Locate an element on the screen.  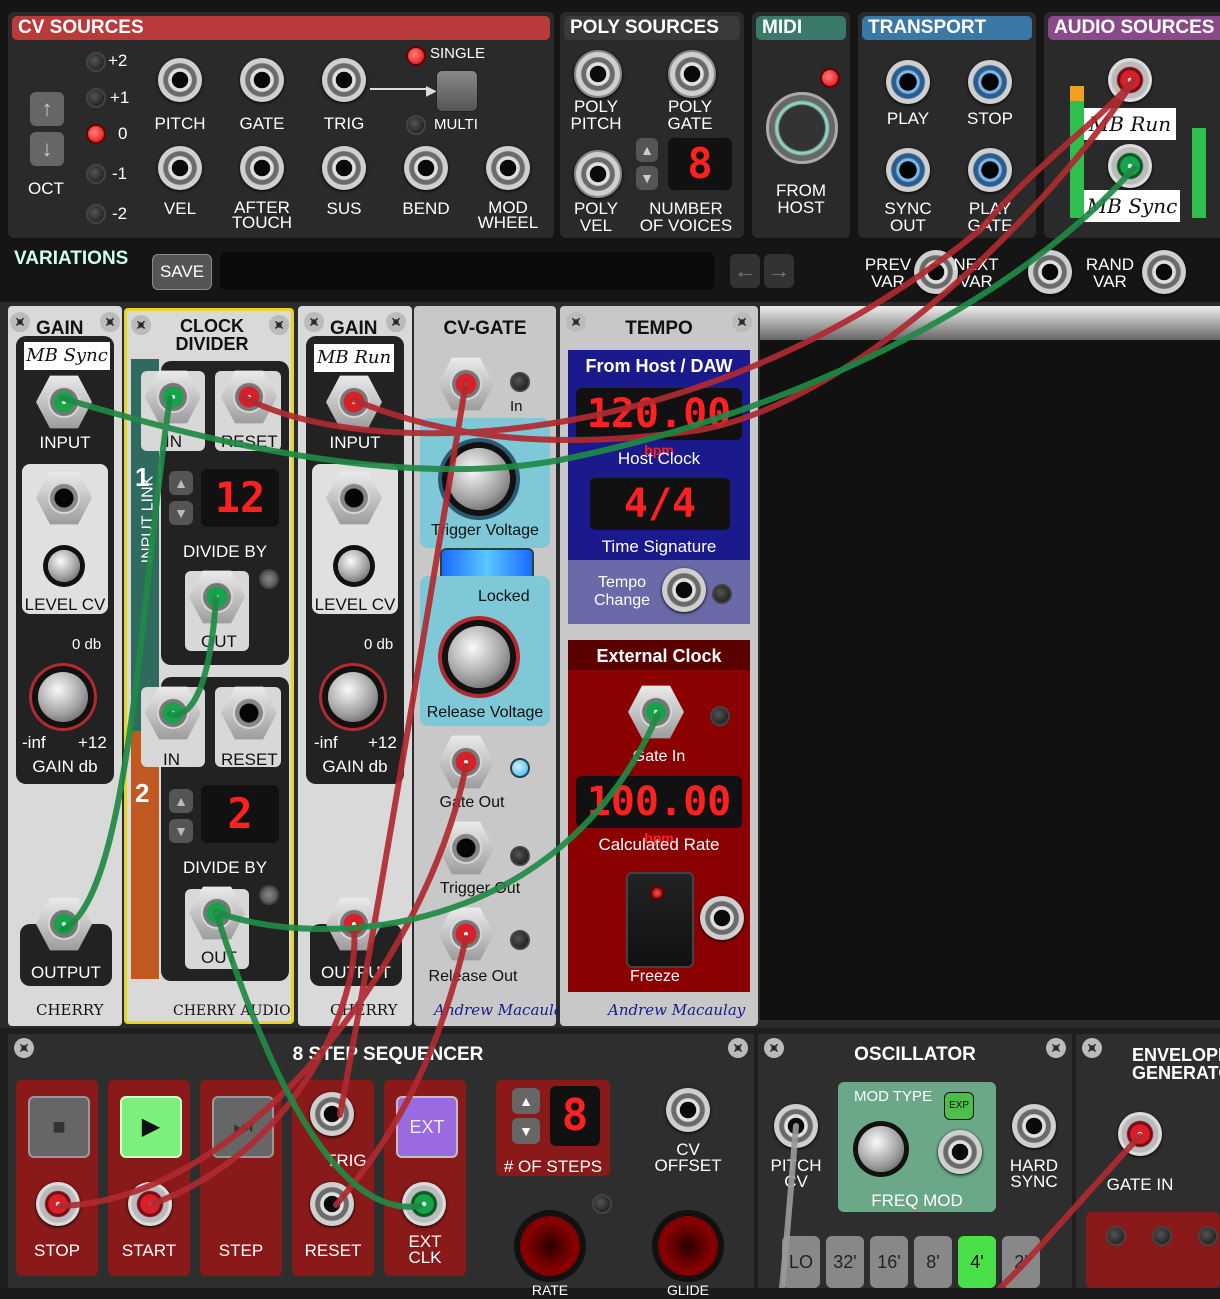
save-button: SAVE is located at coordinates (182, 272).